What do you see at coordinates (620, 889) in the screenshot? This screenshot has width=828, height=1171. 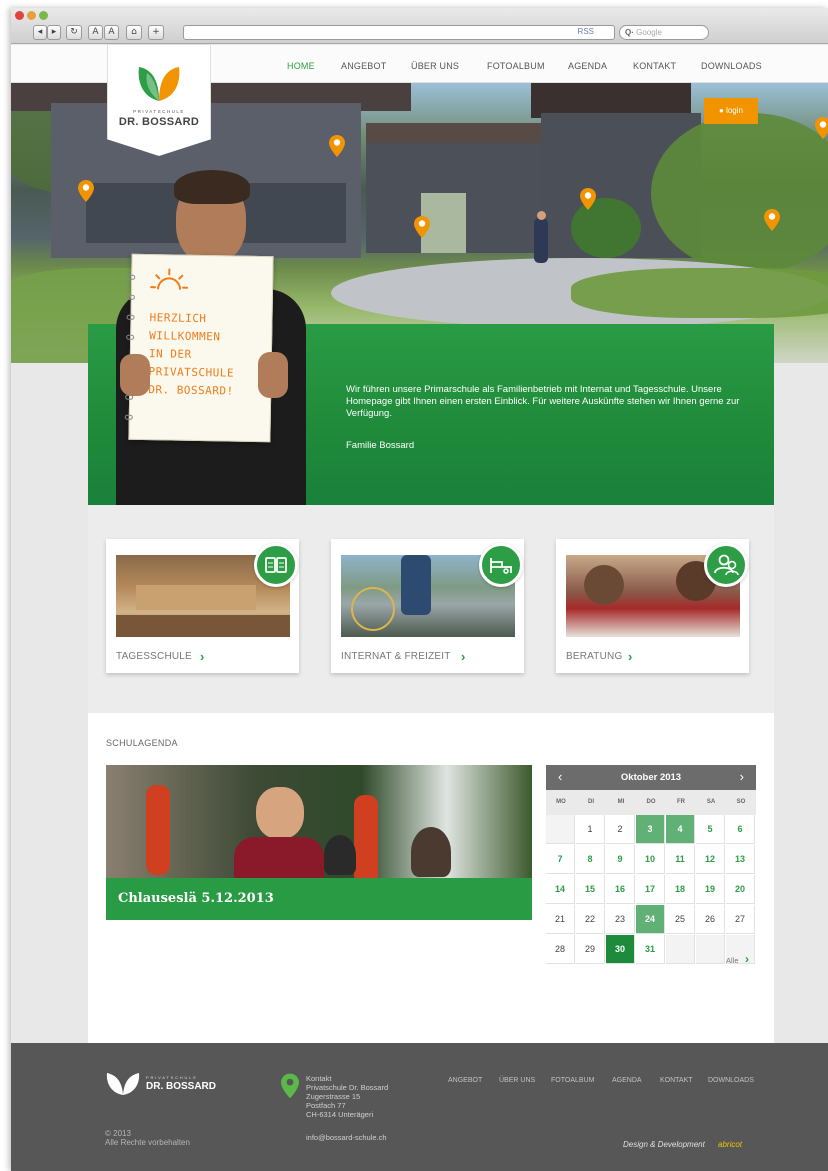 I see `calendar-day: 16` at bounding box center [620, 889].